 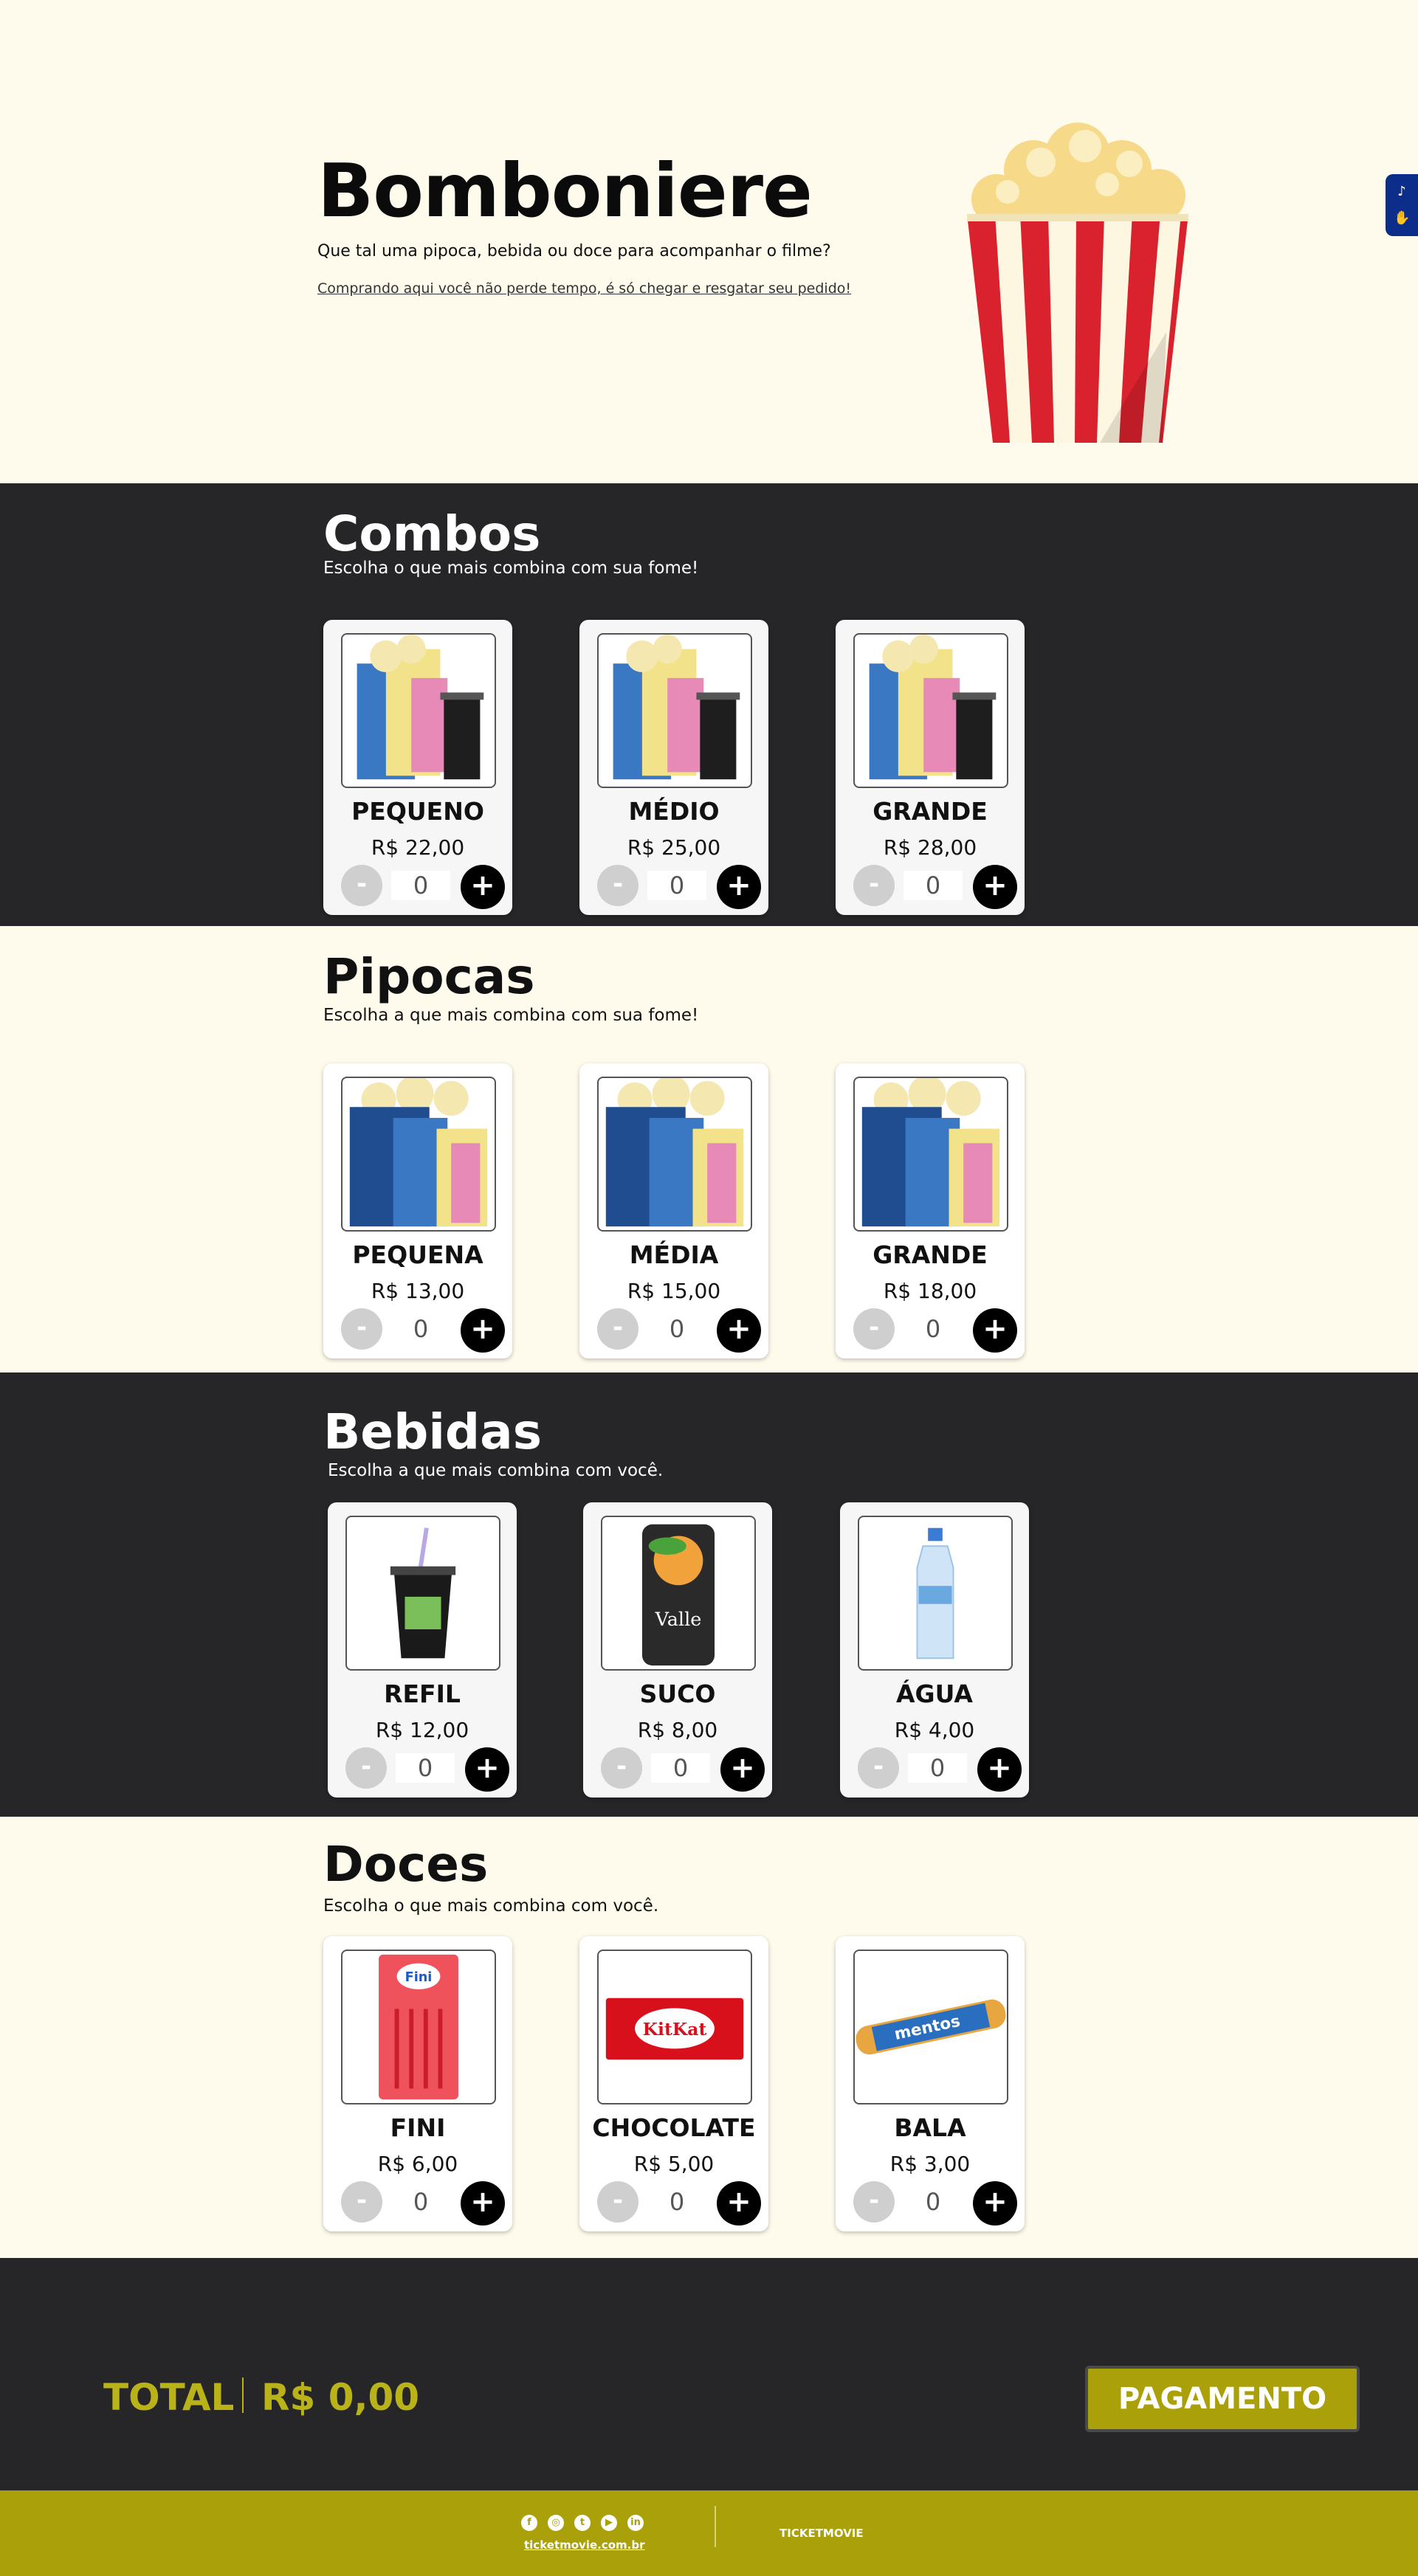 I want to click on juice-can-image: Valle, so click(x=678, y=1594).